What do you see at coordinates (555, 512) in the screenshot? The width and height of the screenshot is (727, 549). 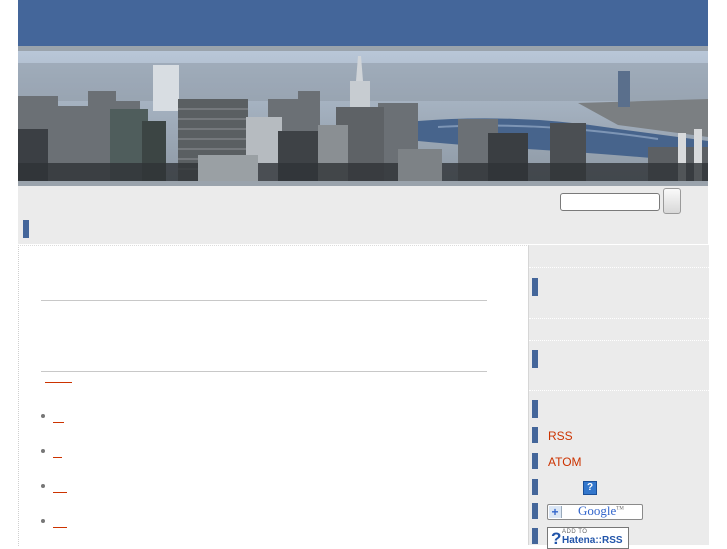 I see `plus-icon: +` at bounding box center [555, 512].